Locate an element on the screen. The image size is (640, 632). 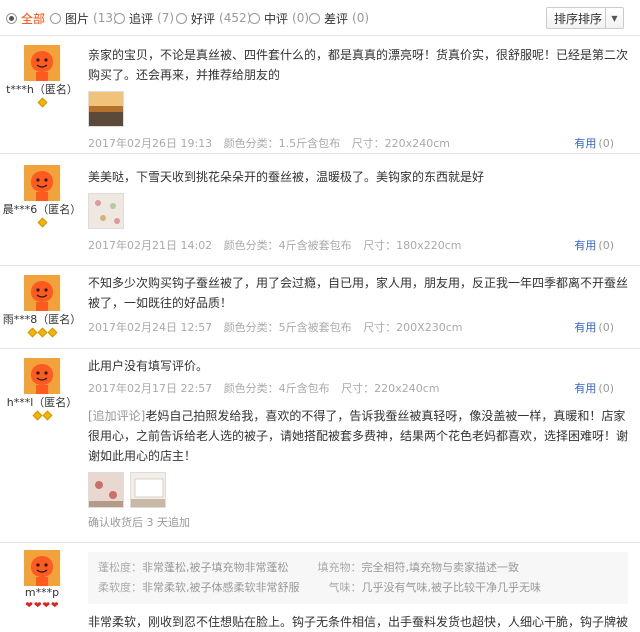
append-note: 确认收货后 3 天追加 is located at coordinates (139, 522).